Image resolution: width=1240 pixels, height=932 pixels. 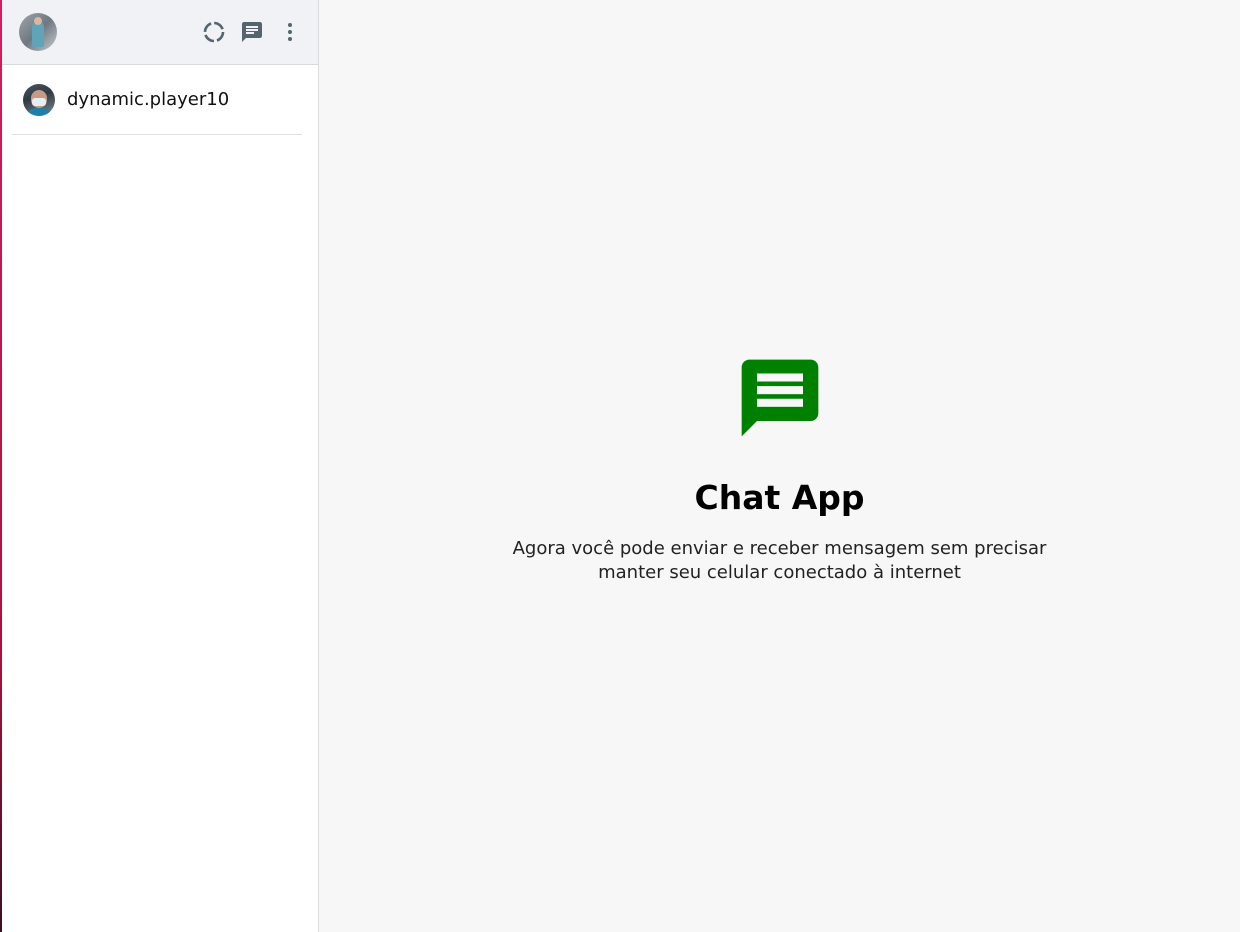 I want to click on status-icon, so click(x=214, y=32).